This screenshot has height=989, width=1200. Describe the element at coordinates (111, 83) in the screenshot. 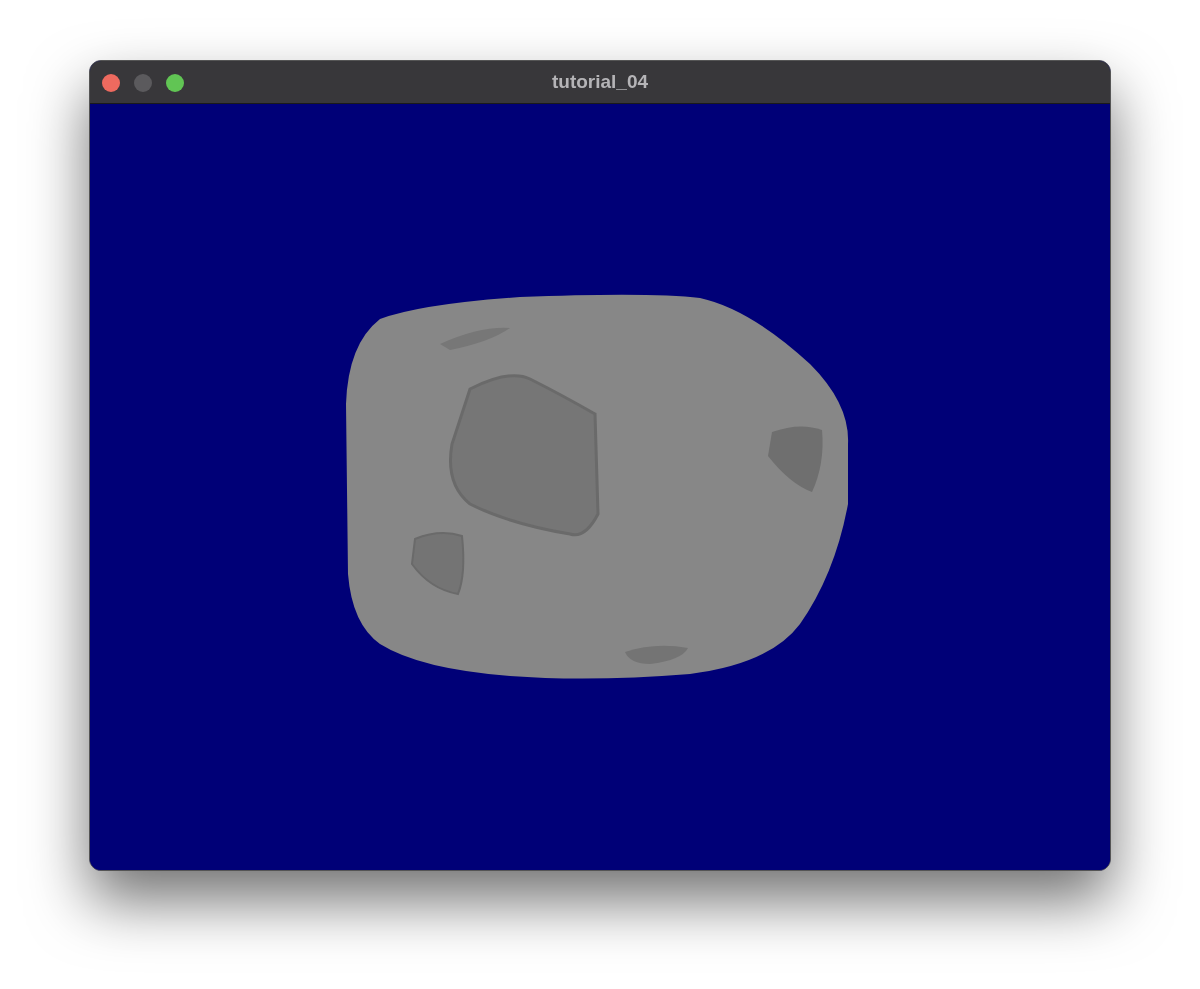

I see `close-button` at that location.